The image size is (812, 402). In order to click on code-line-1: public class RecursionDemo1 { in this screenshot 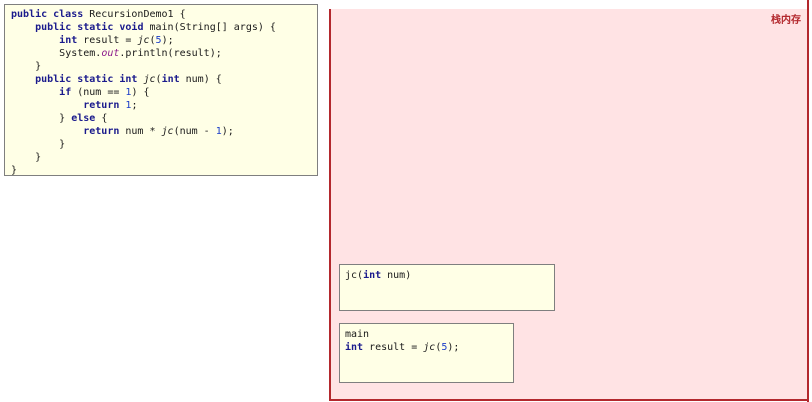, I will do `click(164, 14)`.